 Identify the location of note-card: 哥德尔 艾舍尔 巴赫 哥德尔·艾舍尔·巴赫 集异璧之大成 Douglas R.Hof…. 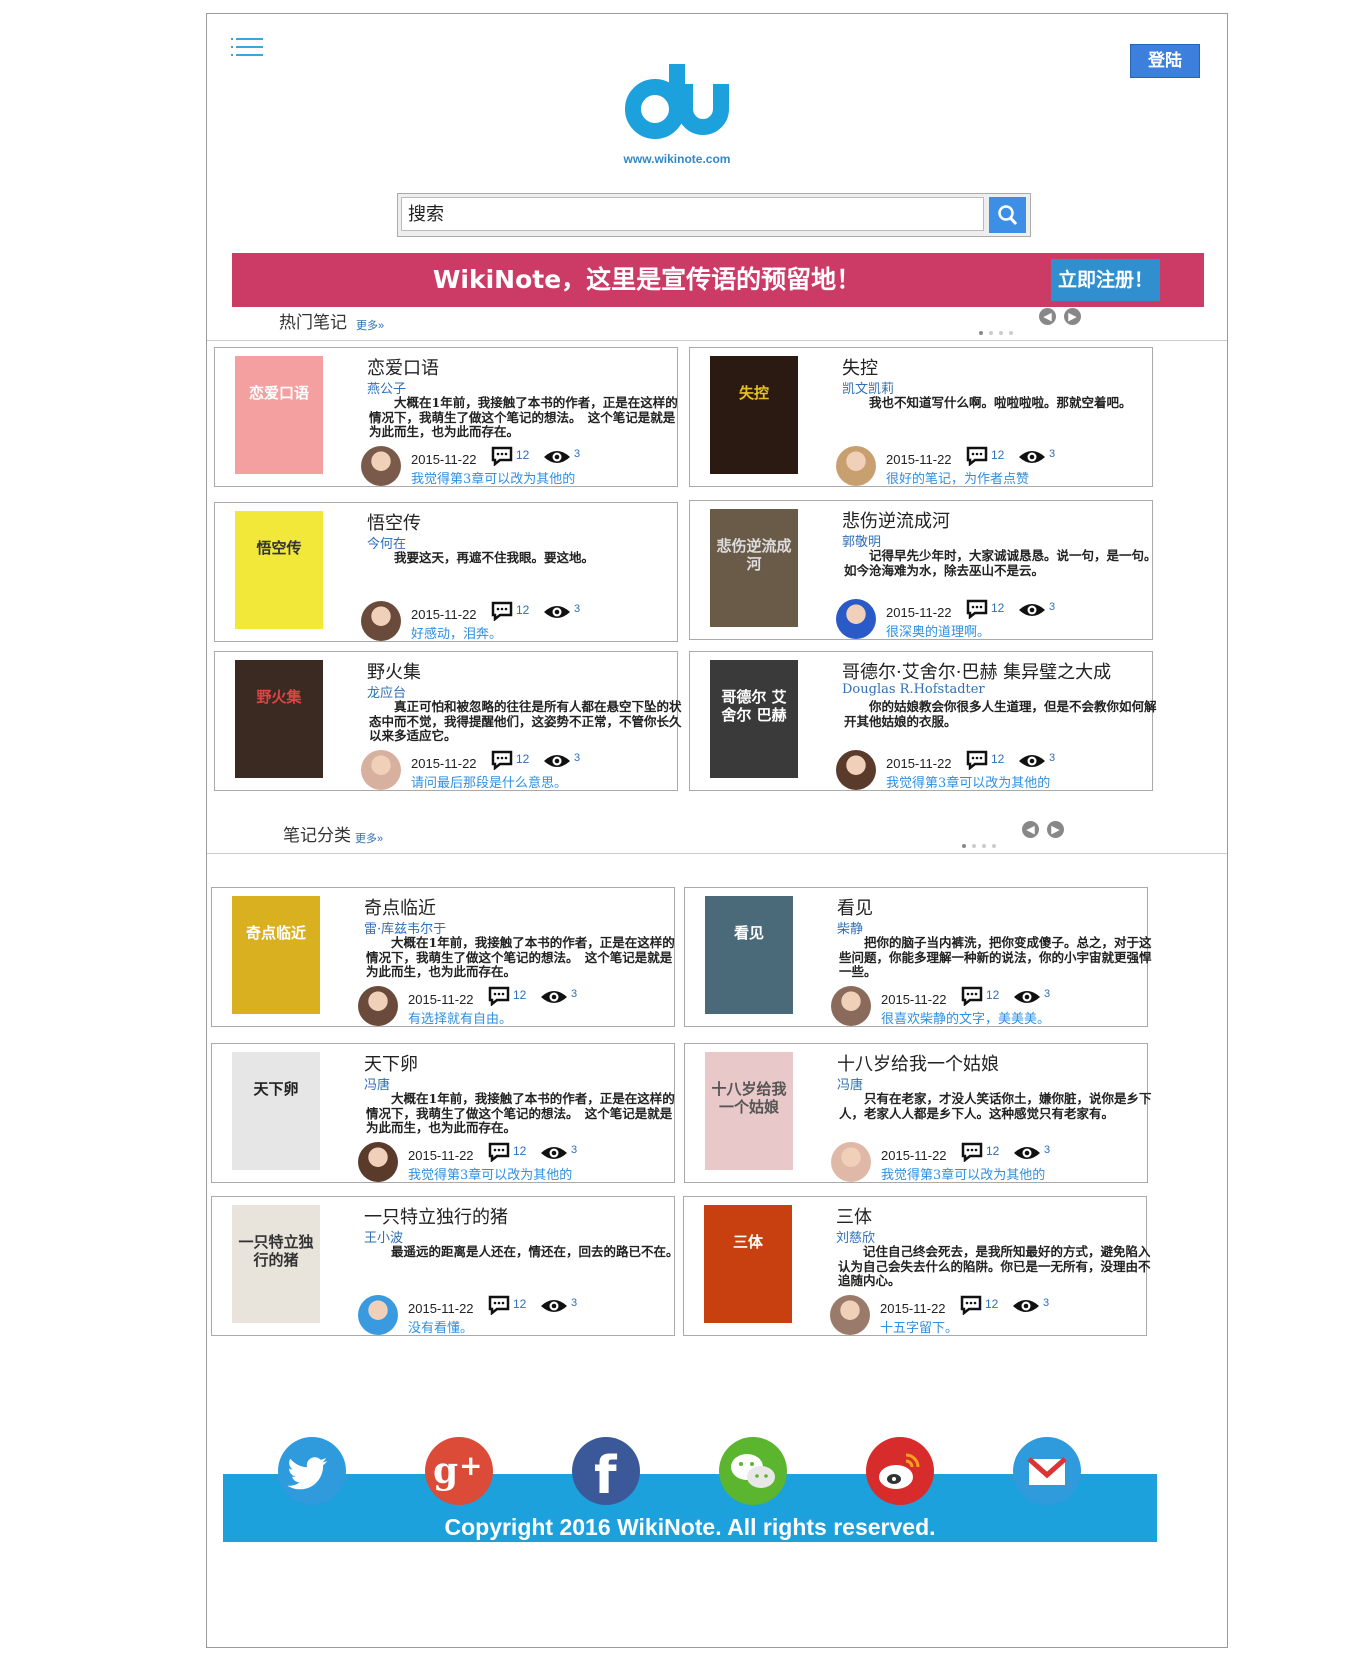
(923, 721).